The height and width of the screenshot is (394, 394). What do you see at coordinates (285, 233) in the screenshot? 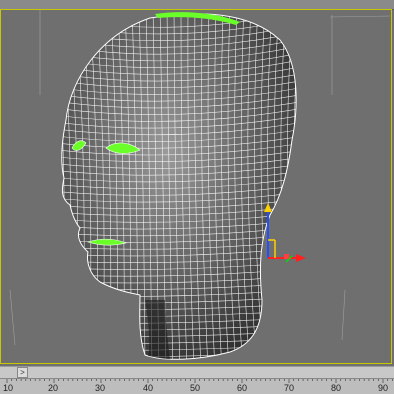
I see `transform-gizmo` at bounding box center [285, 233].